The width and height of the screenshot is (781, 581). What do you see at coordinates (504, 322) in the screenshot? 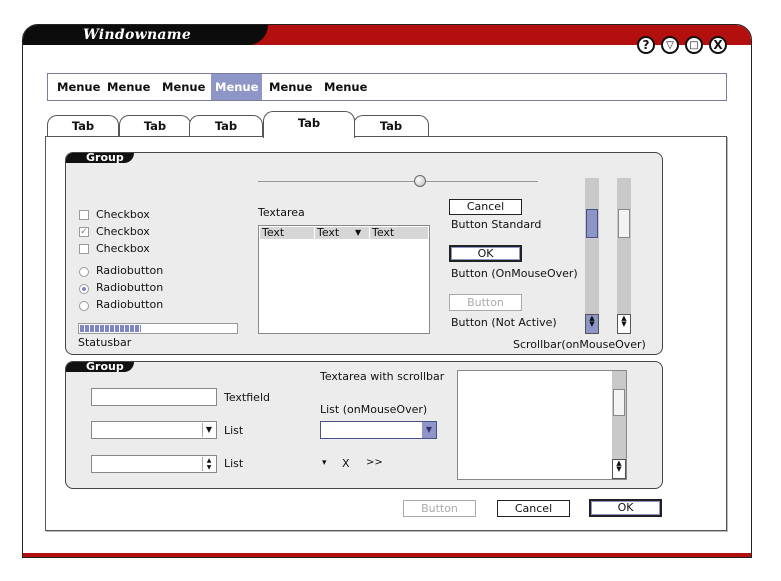
I see `button-caption: Button (Not Active)` at bounding box center [504, 322].